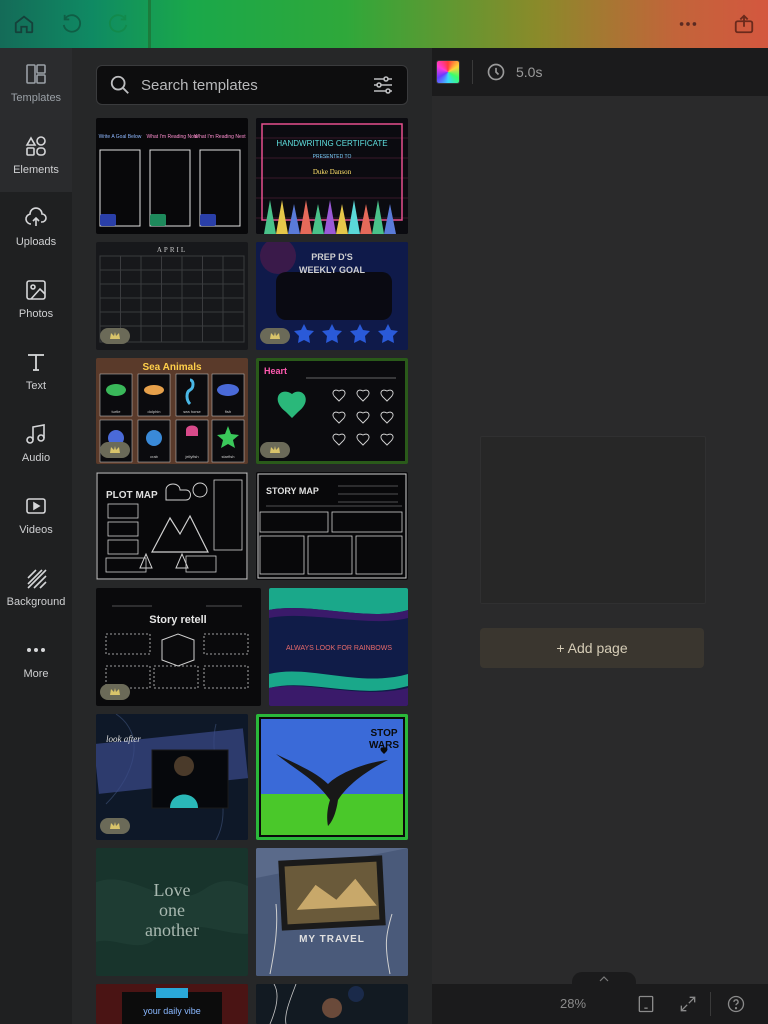  Describe the element at coordinates (332, 296) in the screenshot. I see `template-card: PREP D'S WEEKLY GOAL` at that location.